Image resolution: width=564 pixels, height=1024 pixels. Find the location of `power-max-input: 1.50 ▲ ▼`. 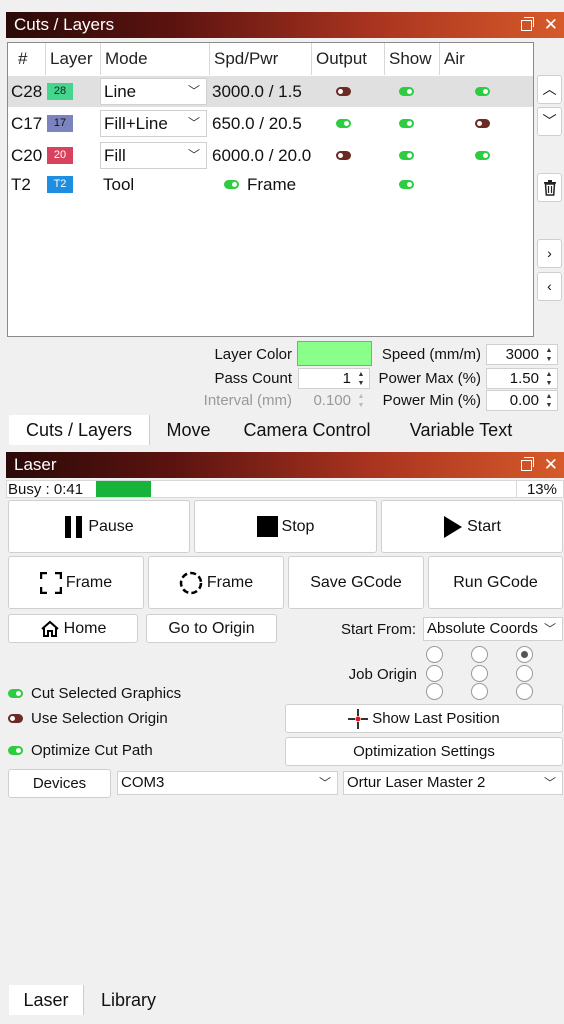

power-max-input: 1.50 ▲ ▼ is located at coordinates (522, 378).